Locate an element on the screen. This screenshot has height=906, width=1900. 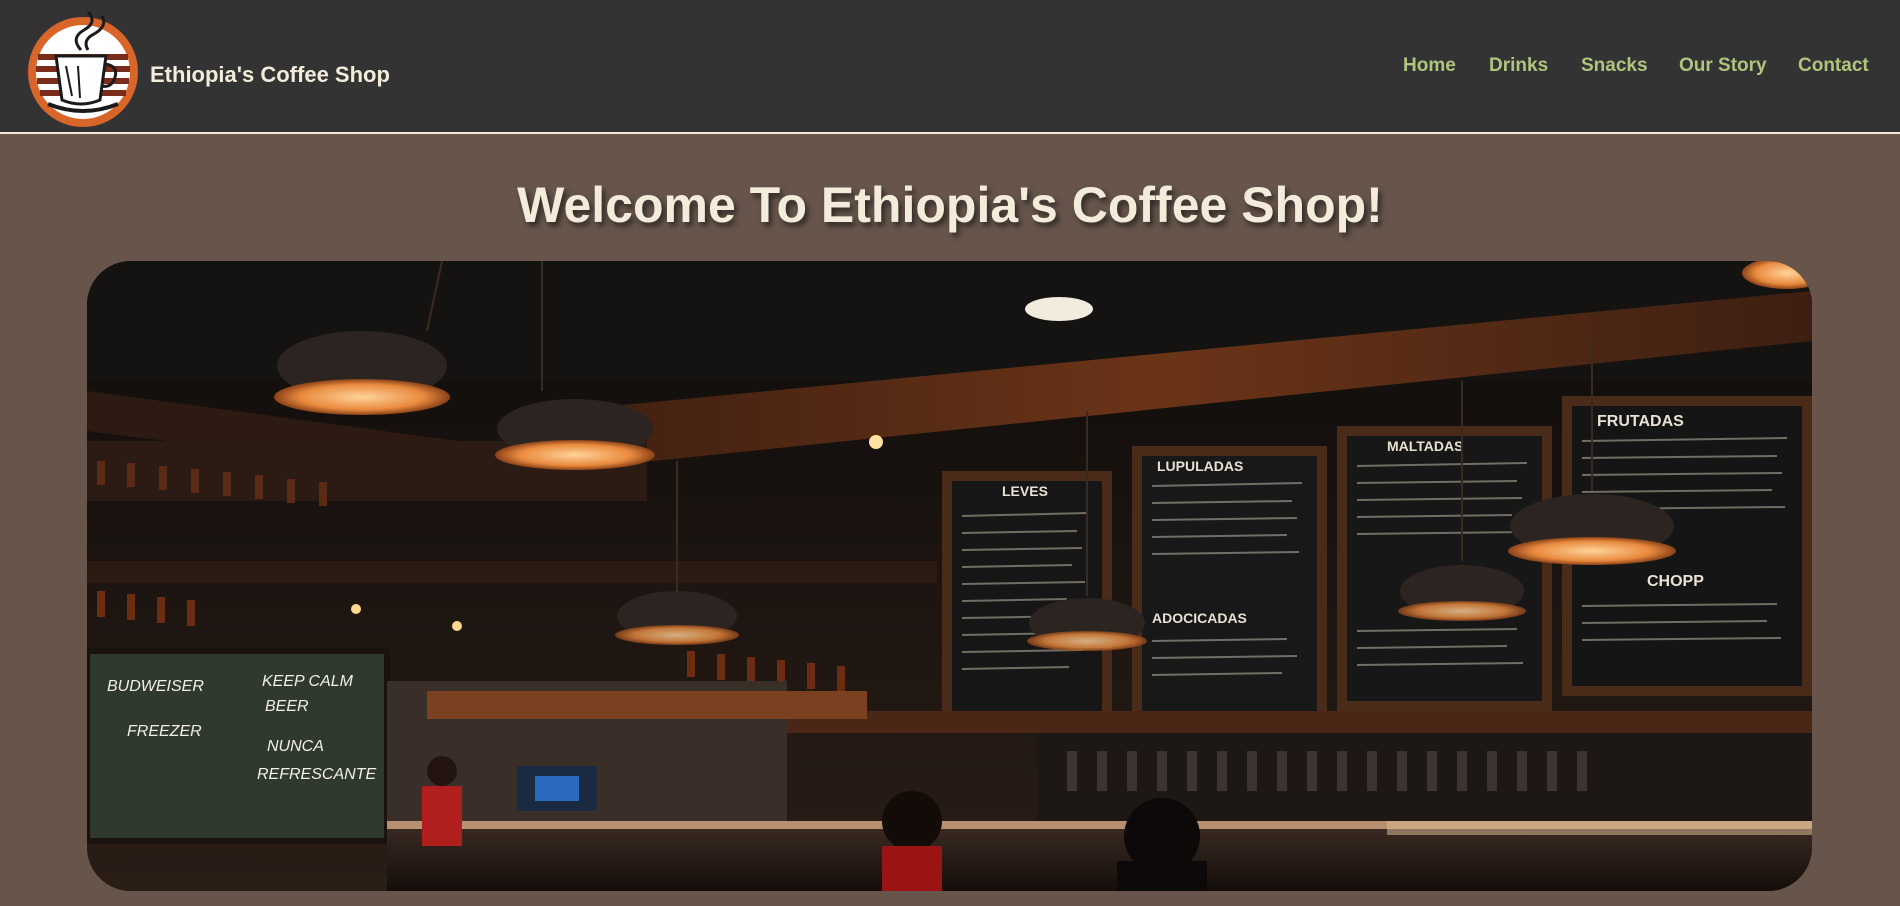
menu-board-title: FRUTADAS is located at coordinates (1640, 421).